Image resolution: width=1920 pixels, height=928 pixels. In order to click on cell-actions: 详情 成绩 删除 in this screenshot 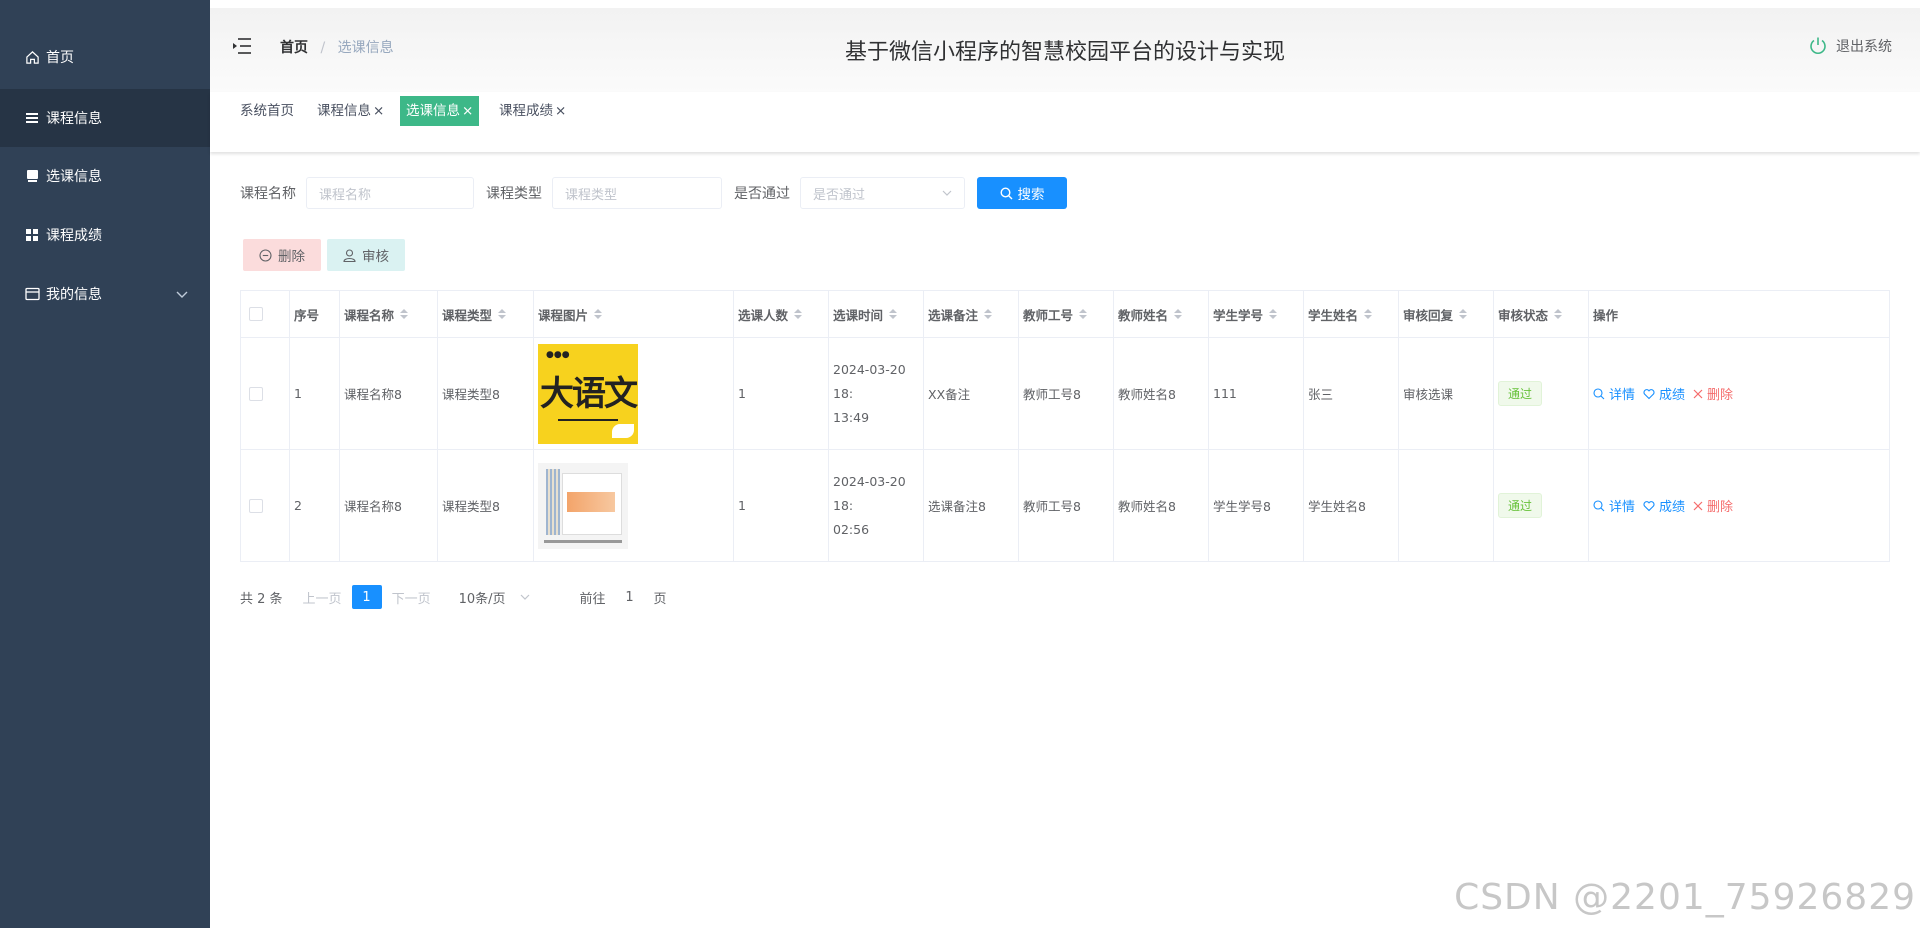, I will do `click(1739, 393)`.